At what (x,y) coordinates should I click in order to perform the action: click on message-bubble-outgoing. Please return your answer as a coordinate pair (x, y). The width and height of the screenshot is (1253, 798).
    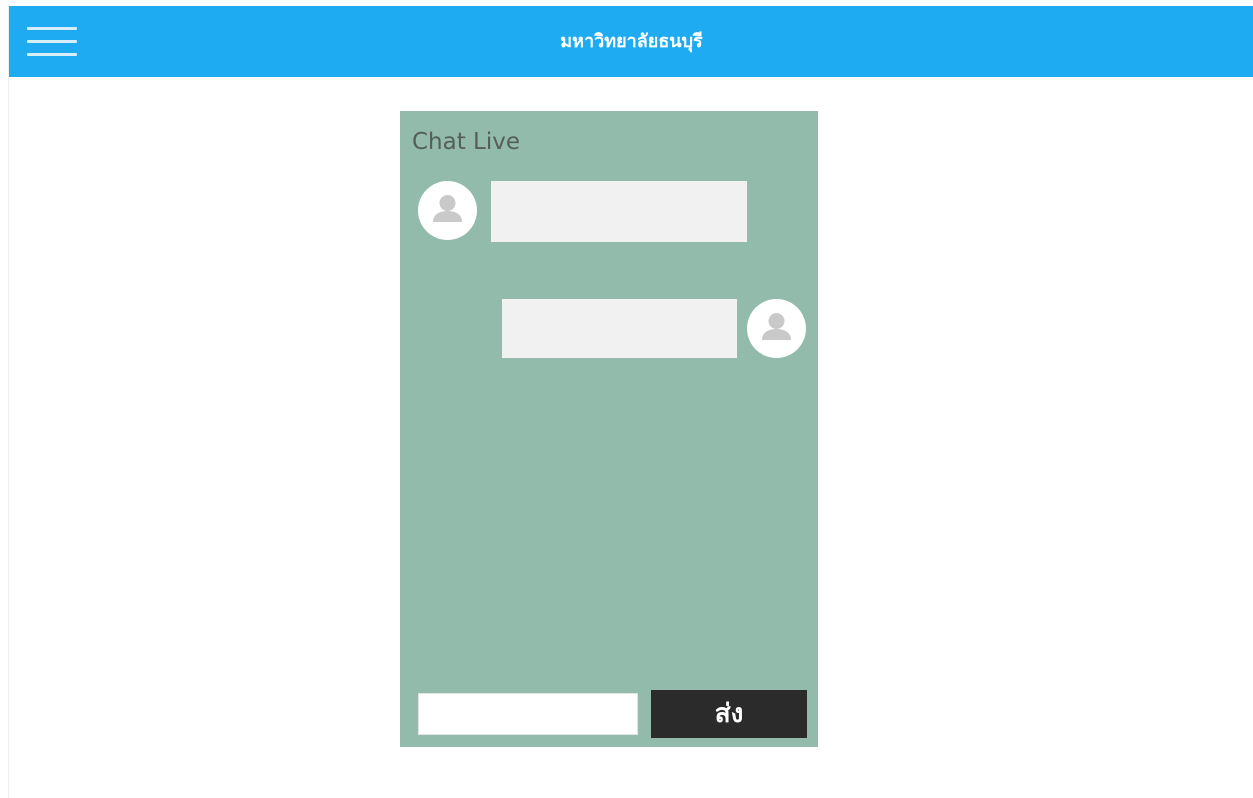
    Looking at the image, I should click on (619, 328).